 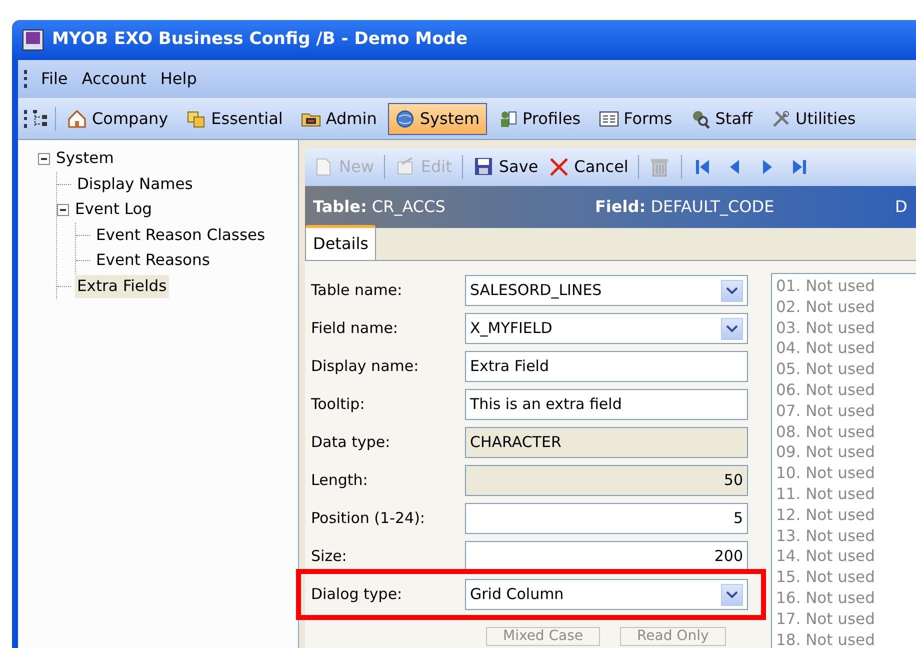 I want to click on list-item: 01. Not used, so click(x=846, y=286).